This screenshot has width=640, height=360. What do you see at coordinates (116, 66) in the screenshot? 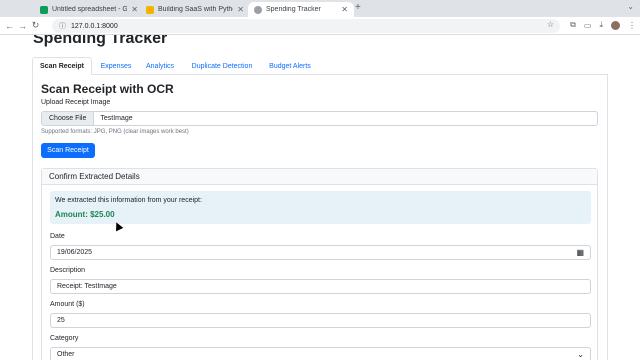
I see `tab-expenses: Expenses` at bounding box center [116, 66].